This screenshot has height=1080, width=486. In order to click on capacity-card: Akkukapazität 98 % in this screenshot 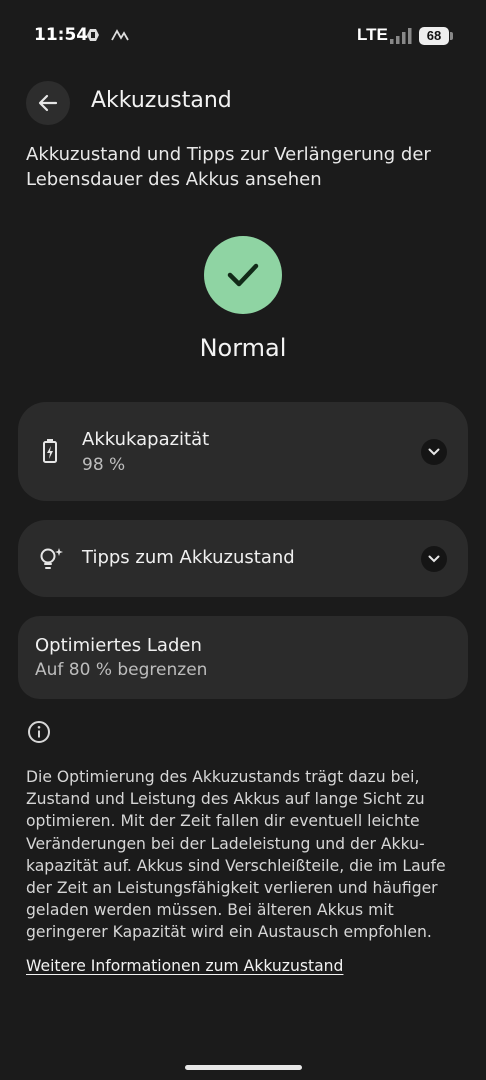, I will do `click(243, 451)`.